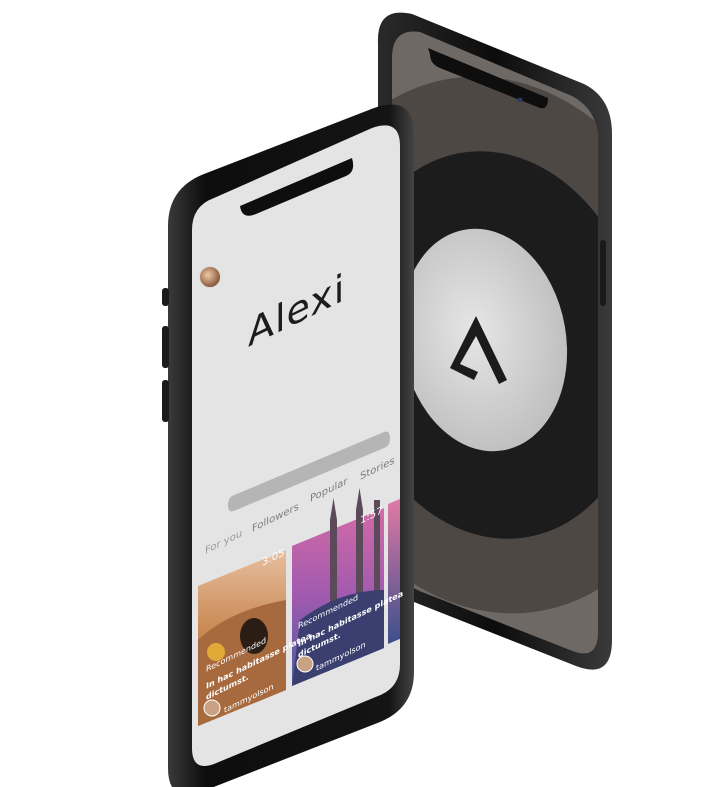 Image resolution: width=720 pixels, height=787 pixels. I want to click on volume-up-button, so click(165, 347).